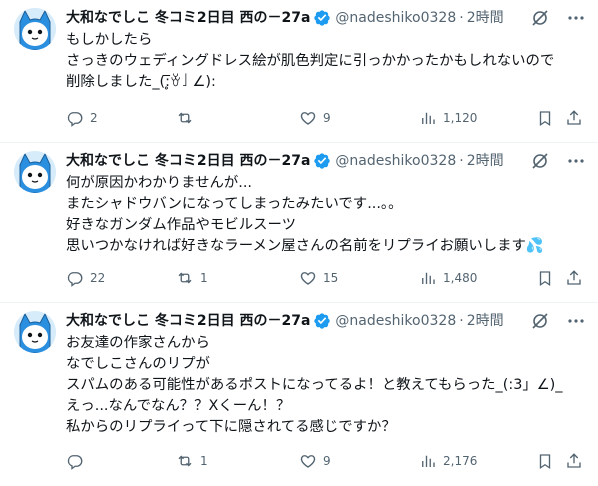 The width and height of the screenshot is (598, 486). Describe the element at coordinates (331, 278) in the screenshot. I see `like-count: 15` at that location.